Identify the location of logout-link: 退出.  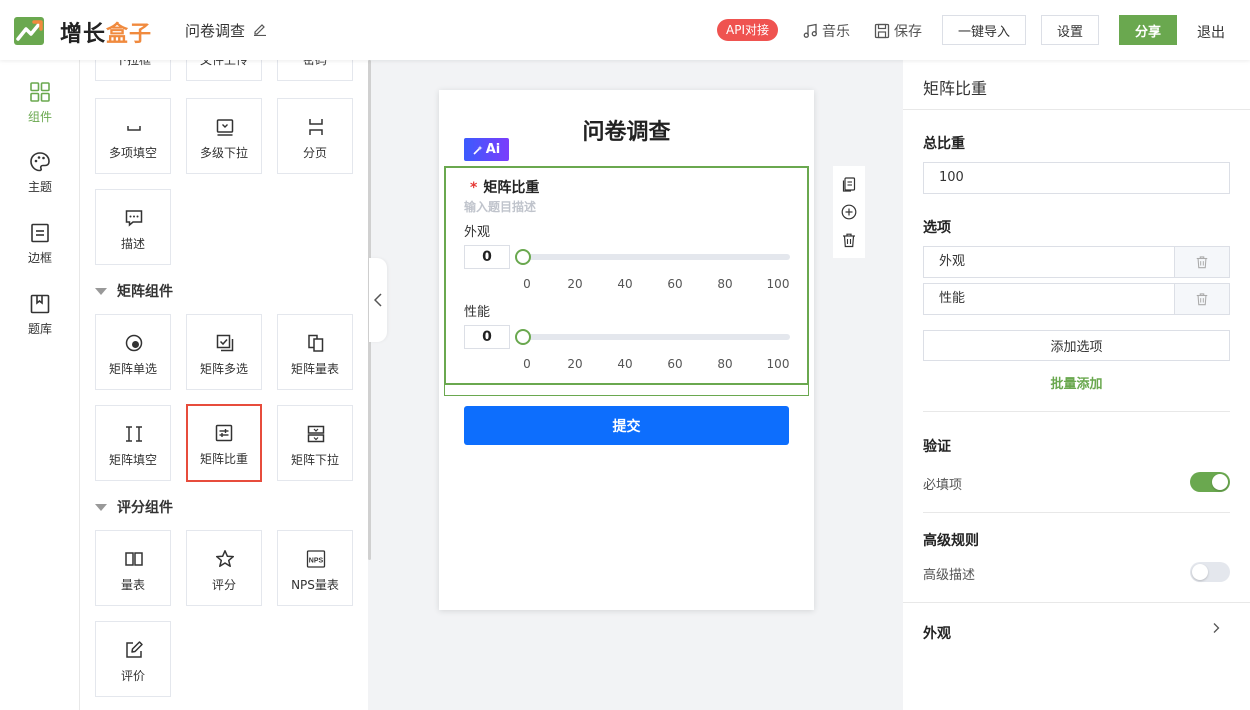
(1211, 32).